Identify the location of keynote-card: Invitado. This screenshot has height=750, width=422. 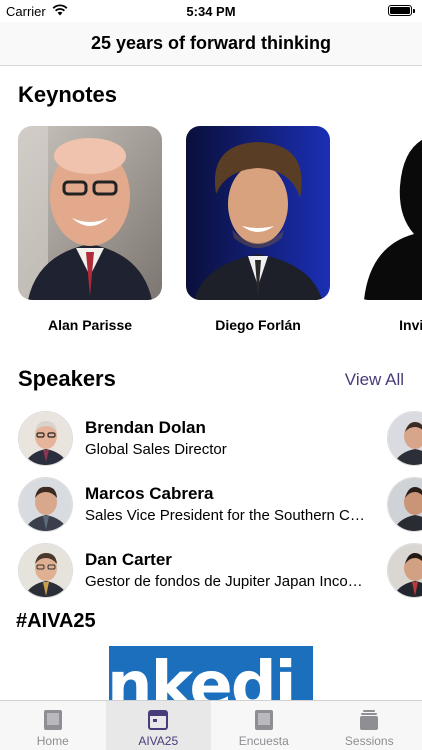
(388, 229).